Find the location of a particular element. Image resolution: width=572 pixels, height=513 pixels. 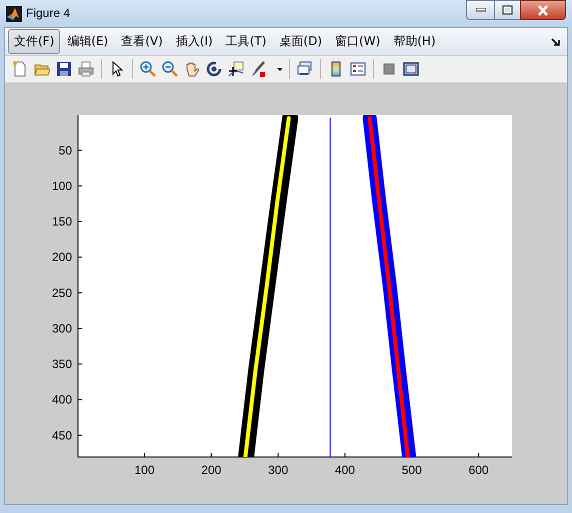

tick-label: 450 is located at coordinates (62, 435).